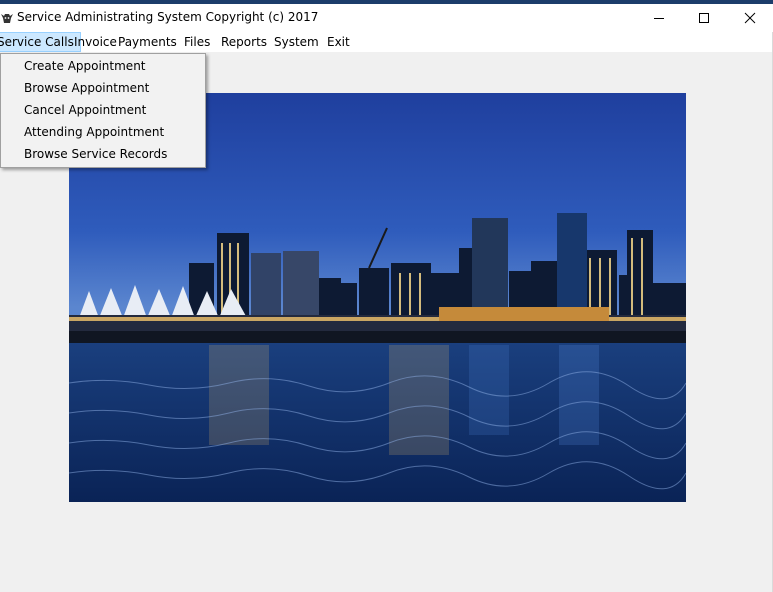 This screenshot has width=773, height=592. Describe the element at coordinates (197, 42) in the screenshot. I see `menu-files: Files` at that location.